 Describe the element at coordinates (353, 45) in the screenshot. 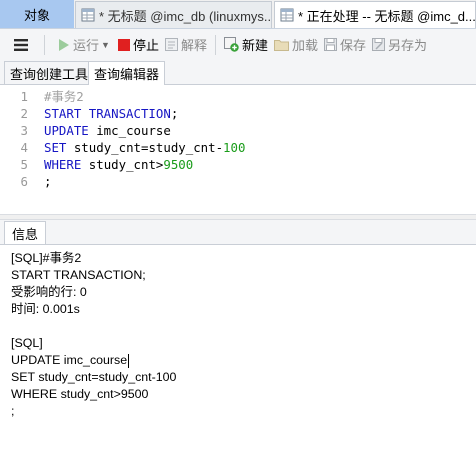

I see `save-label: 保存` at that location.